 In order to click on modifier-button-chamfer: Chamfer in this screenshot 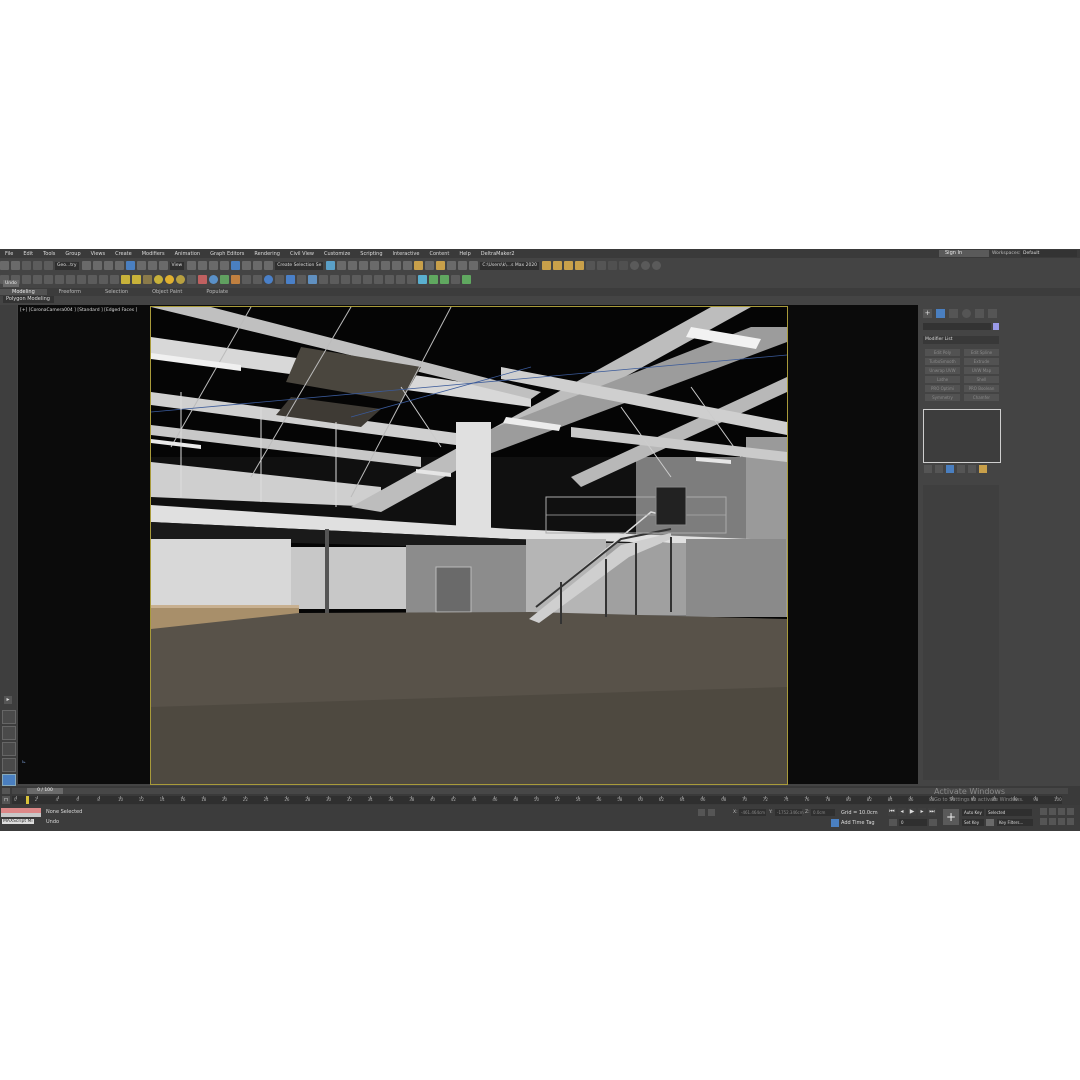, I will do `click(981, 397)`.